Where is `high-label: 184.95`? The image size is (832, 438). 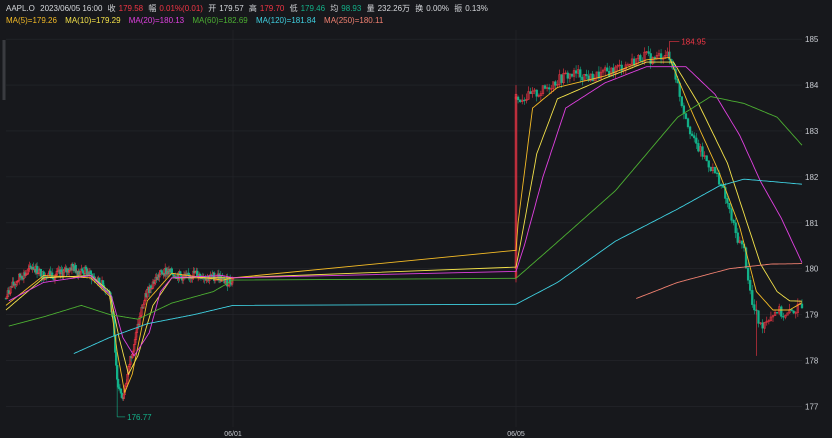 high-label: 184.95 is located at coordinates (693, 41).